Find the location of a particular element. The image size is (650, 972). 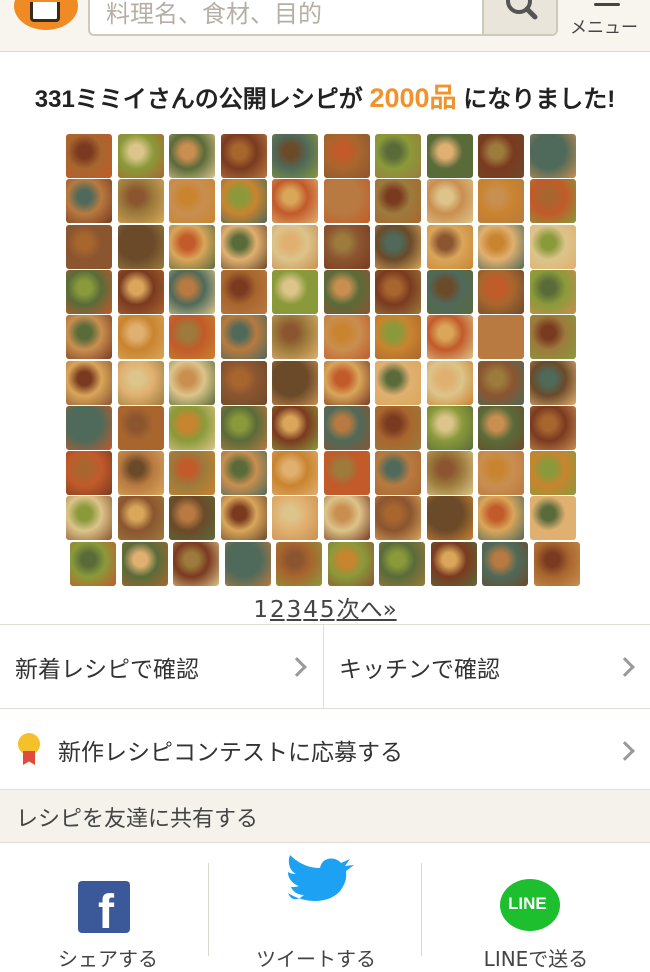

twitter-share-button: ツイートする is located at coordinates (316, 907).